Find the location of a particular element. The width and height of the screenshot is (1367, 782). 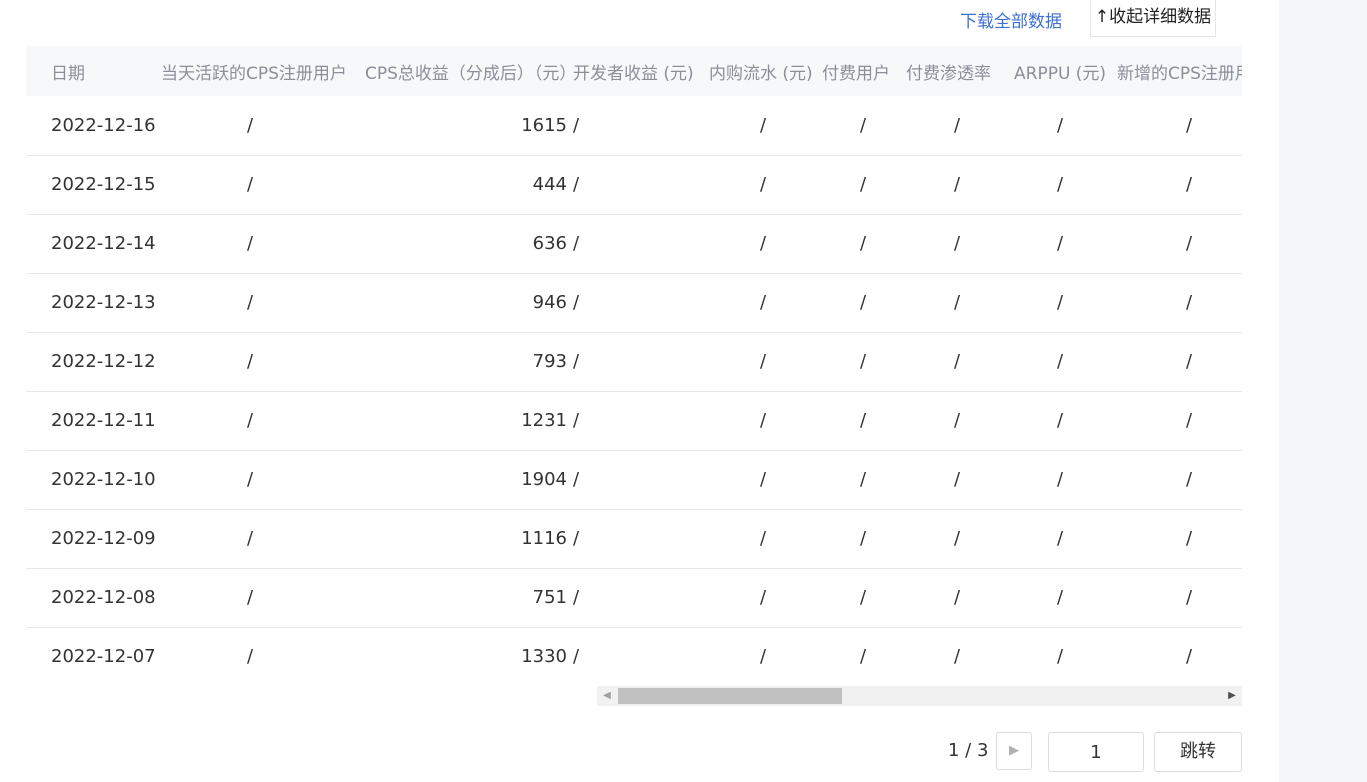

collapse-details-label: 收起详细数据 is located at coordinates (1160, 17).